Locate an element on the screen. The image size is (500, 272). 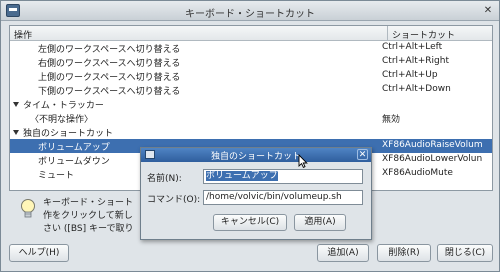
dialog-title: 独自のショートカット is located at coordinates (255, 157).